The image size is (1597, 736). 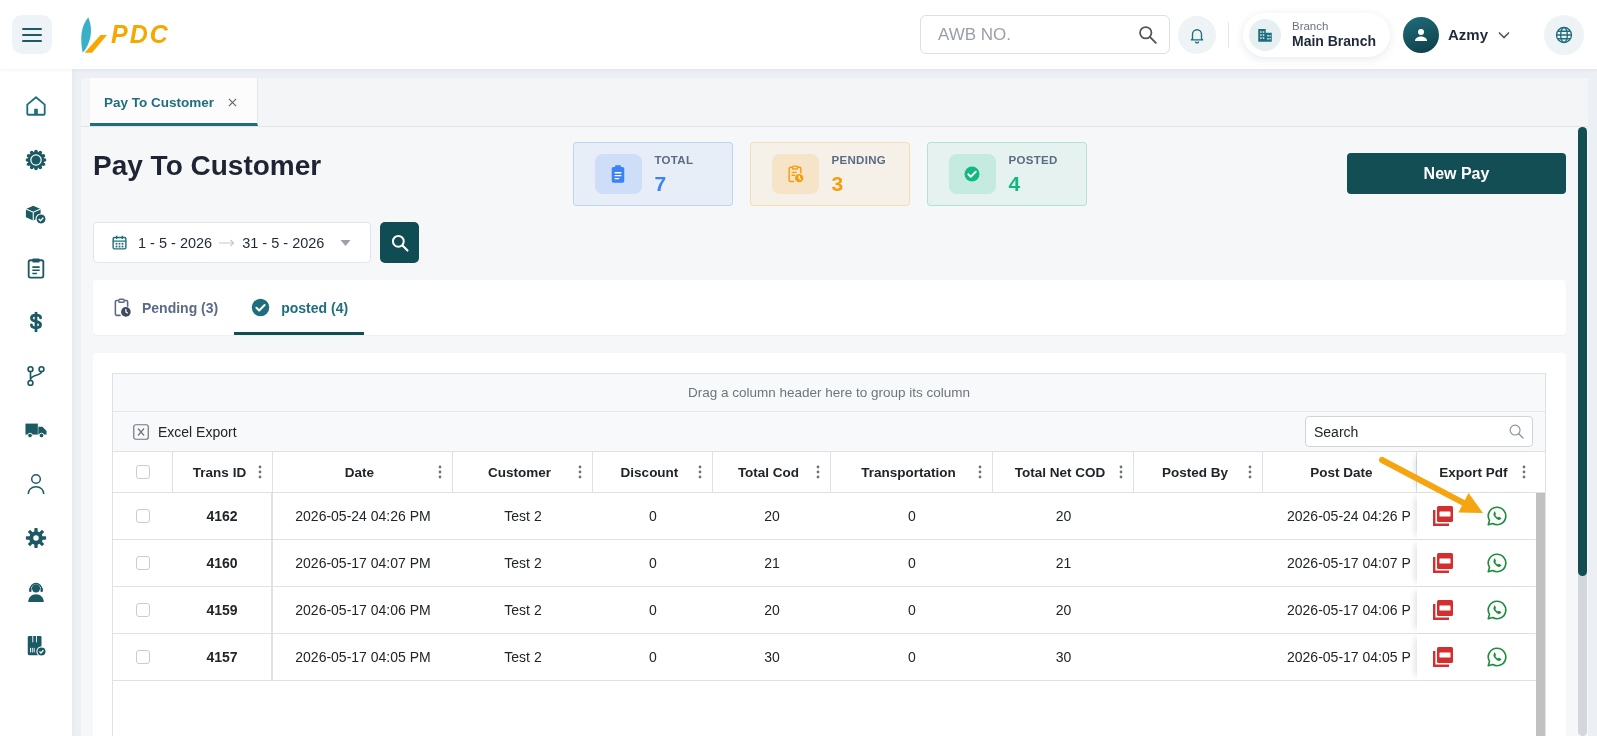 I want to click on table-cell: 2026-05-17 04:05 P, so click(x=1349, y=657).